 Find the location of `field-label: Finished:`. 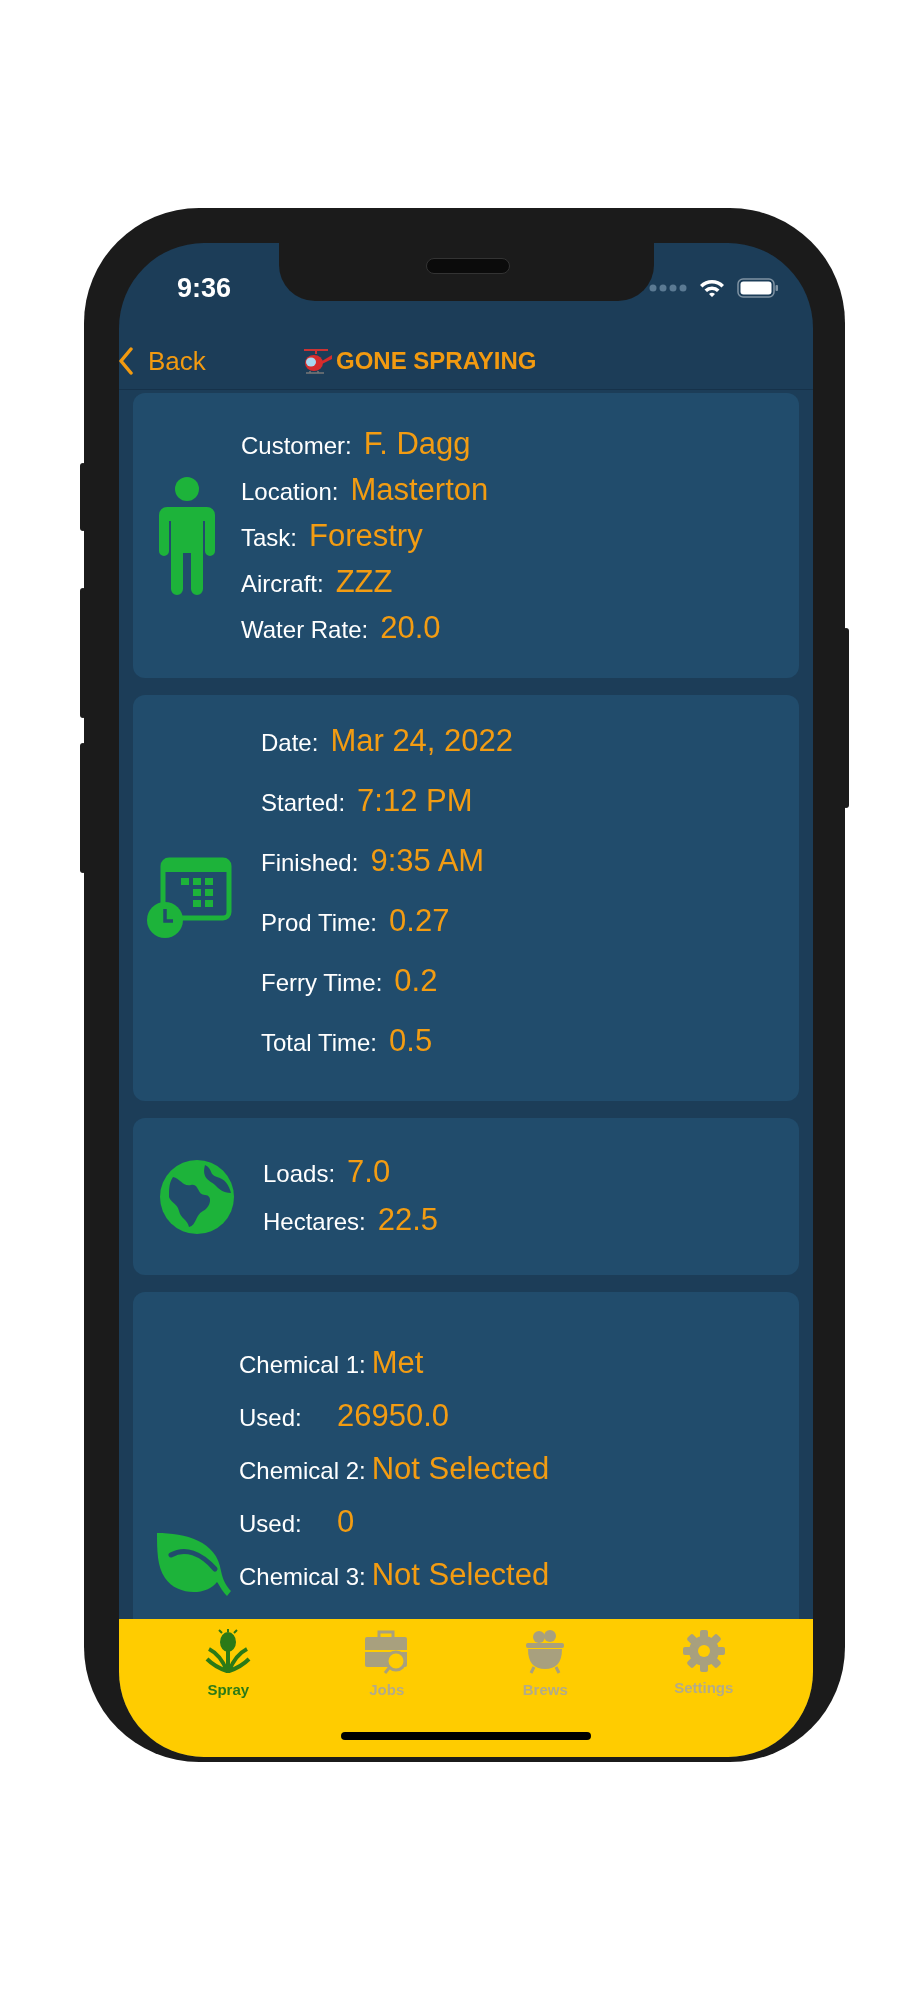

field-label: Finished: is located at coordinates (310, 863).